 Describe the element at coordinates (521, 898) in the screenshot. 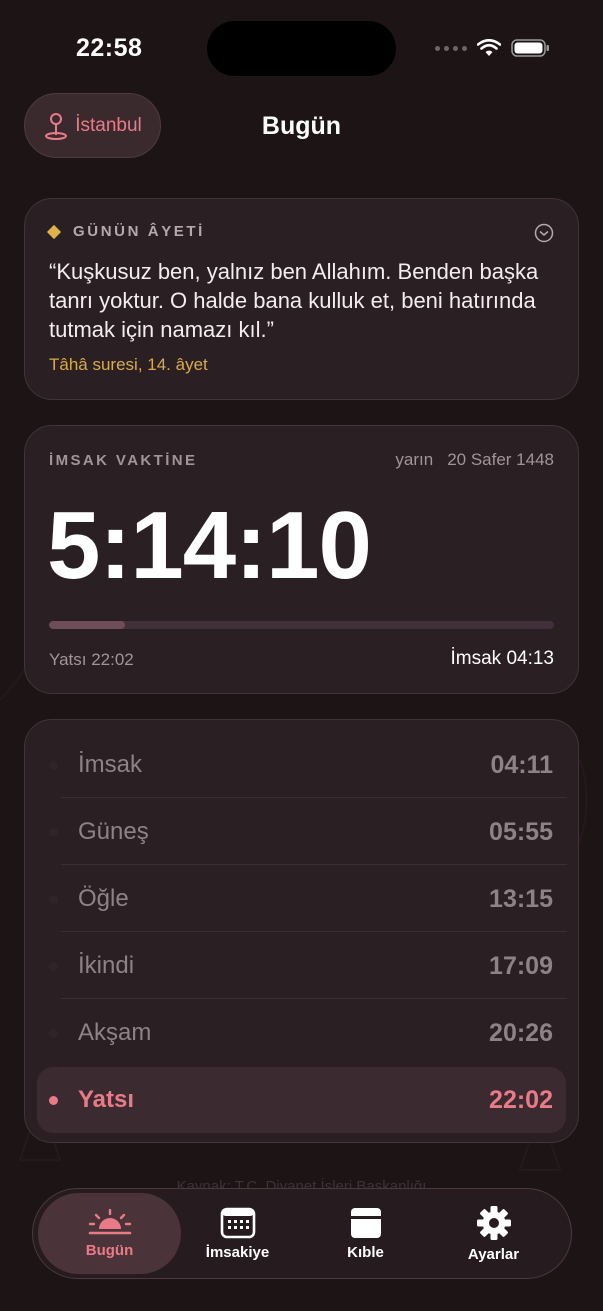

I see `prayer-time: 13:15` at that location.